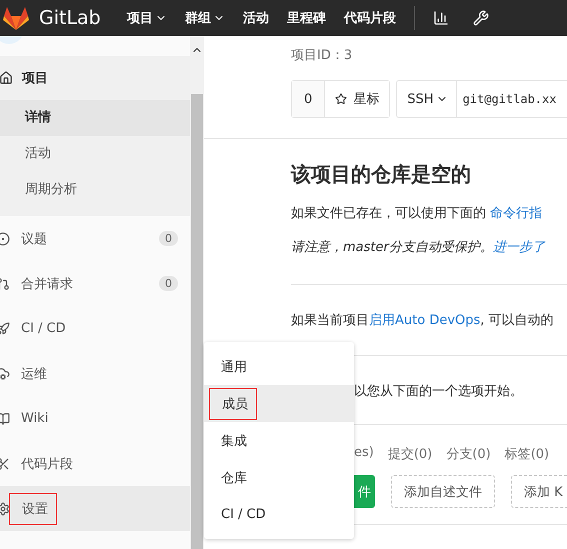 The image size is (567, 549). I want to click on devops-text: 如果当前项目 启用Auto DevOps, 可以自动的, so click(423, 320).